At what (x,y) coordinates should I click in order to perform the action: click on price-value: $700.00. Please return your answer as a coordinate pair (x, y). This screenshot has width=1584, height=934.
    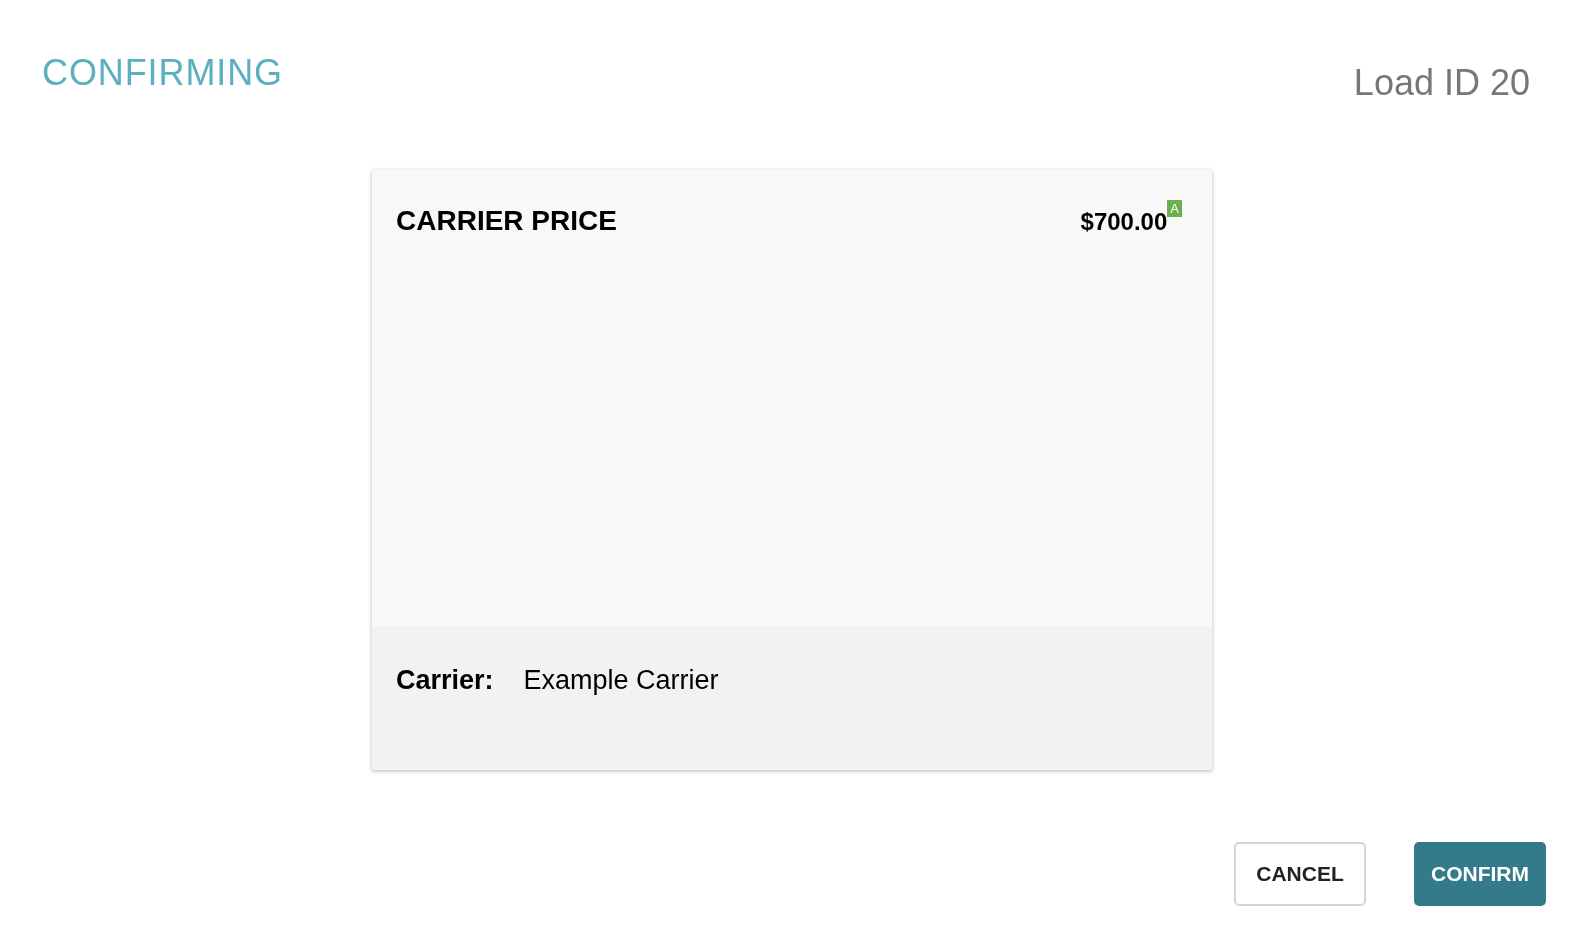
    Looking at the image, I should click on (1124, 222).